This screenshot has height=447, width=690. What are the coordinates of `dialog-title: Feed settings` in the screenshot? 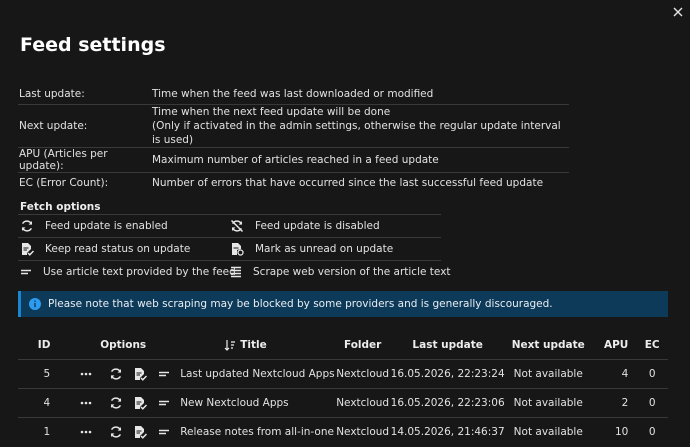 It's located at (93, 45).